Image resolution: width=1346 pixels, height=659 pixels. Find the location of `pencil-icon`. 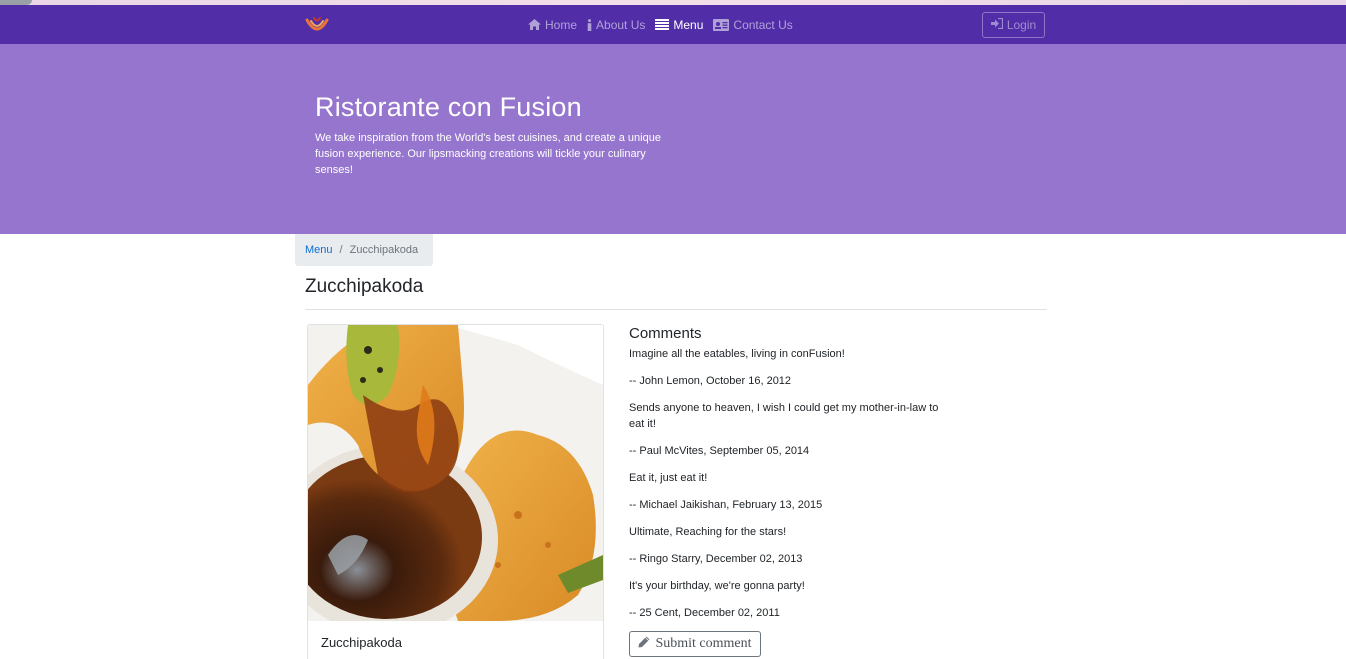

pencil-icon is located at coordinates (644, 644).